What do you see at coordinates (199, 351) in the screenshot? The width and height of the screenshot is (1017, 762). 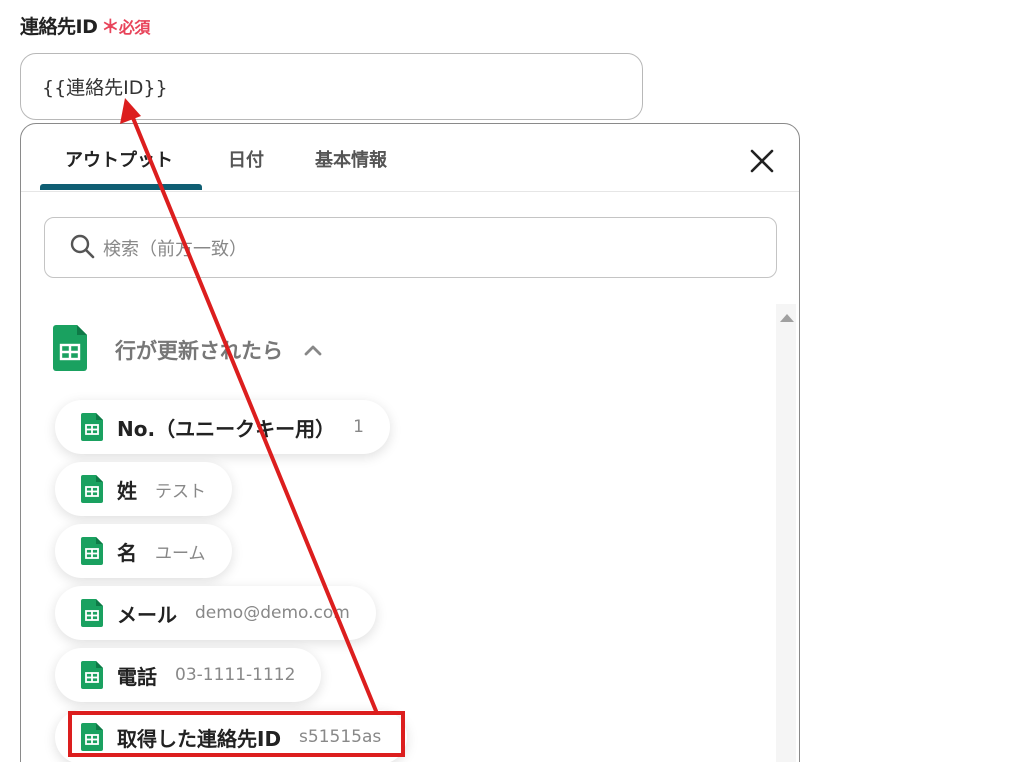 I see `section-title: 行が更新されたら` at bounding box center [199, 351].